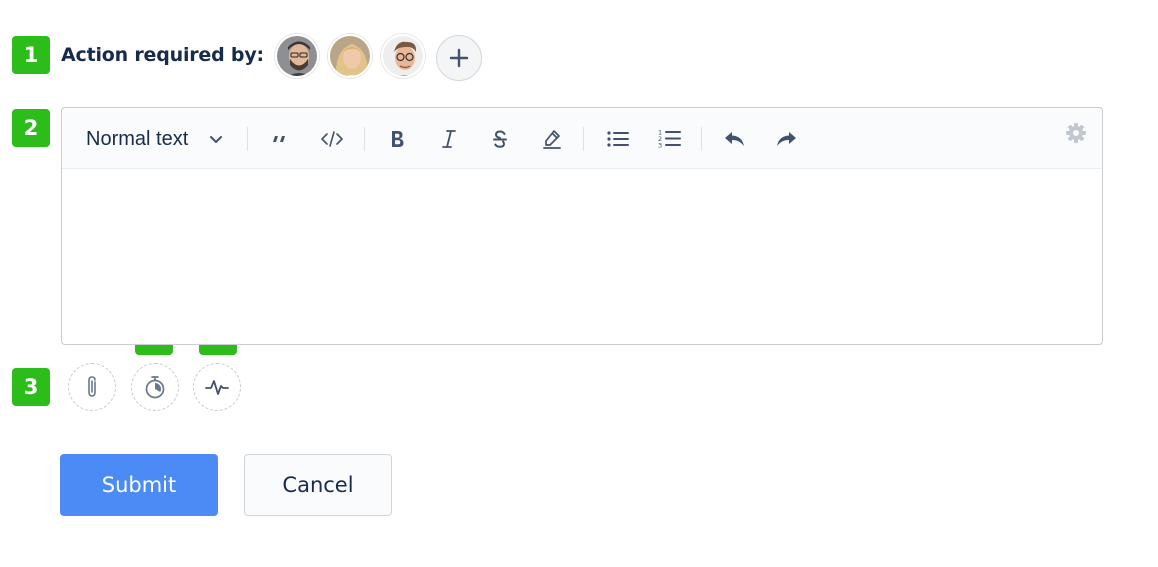 The image size is (1158, 567). I want to click on italic-button, so click(449, 139).